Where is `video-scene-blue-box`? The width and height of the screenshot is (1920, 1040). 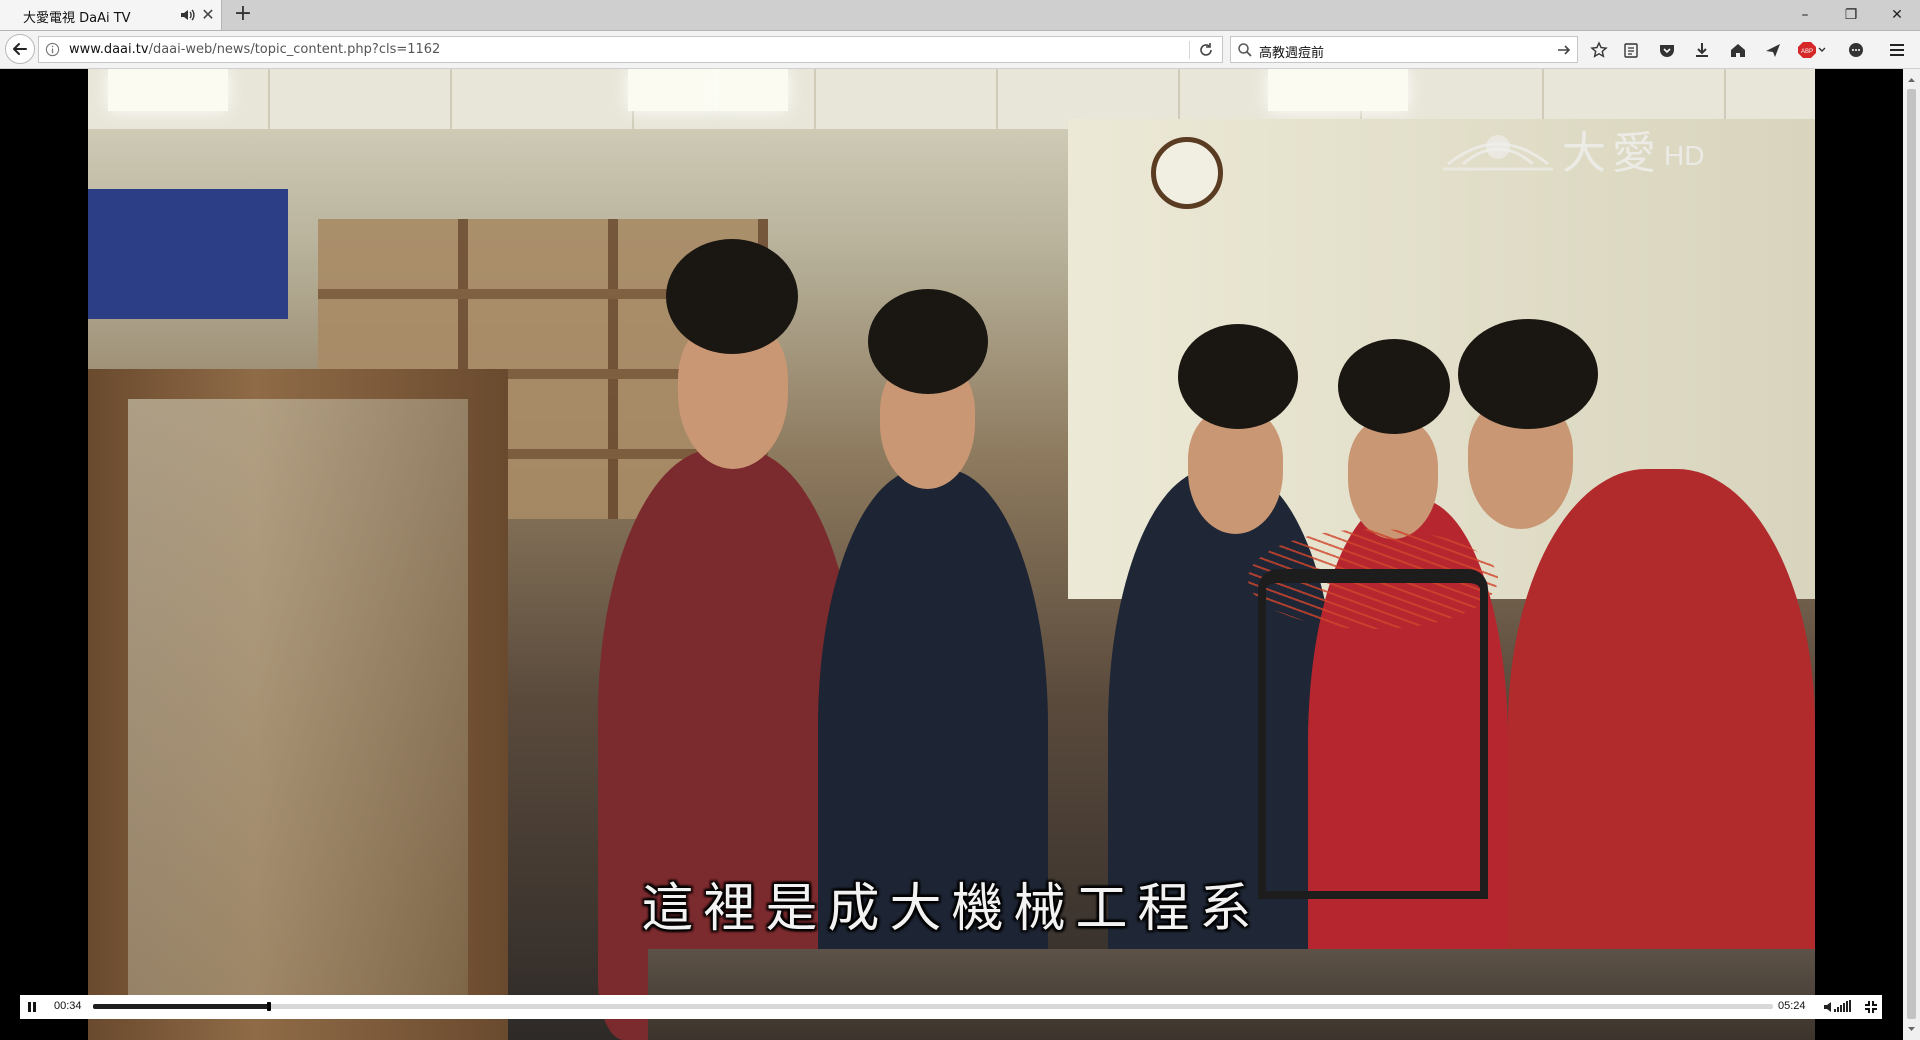
video-scene-blue-box is located at coordinates (188, 254).